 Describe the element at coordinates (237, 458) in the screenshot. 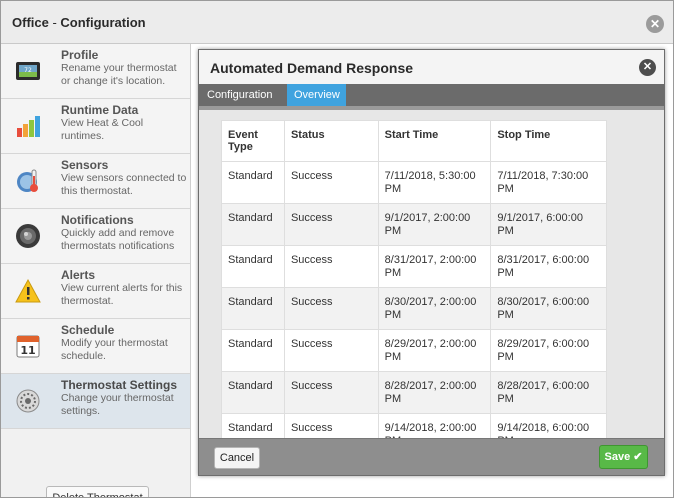

I see `cancel-button: Cancel` at that location.